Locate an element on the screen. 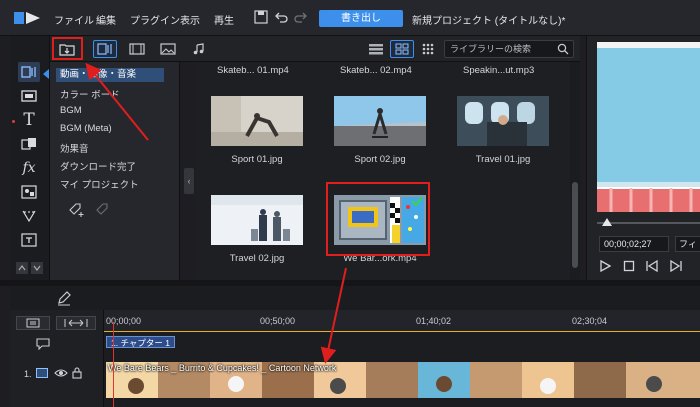 Image resolution: width=700 pixels, height=407 pixels. transition-room-button is located at coordinates (29, 144).